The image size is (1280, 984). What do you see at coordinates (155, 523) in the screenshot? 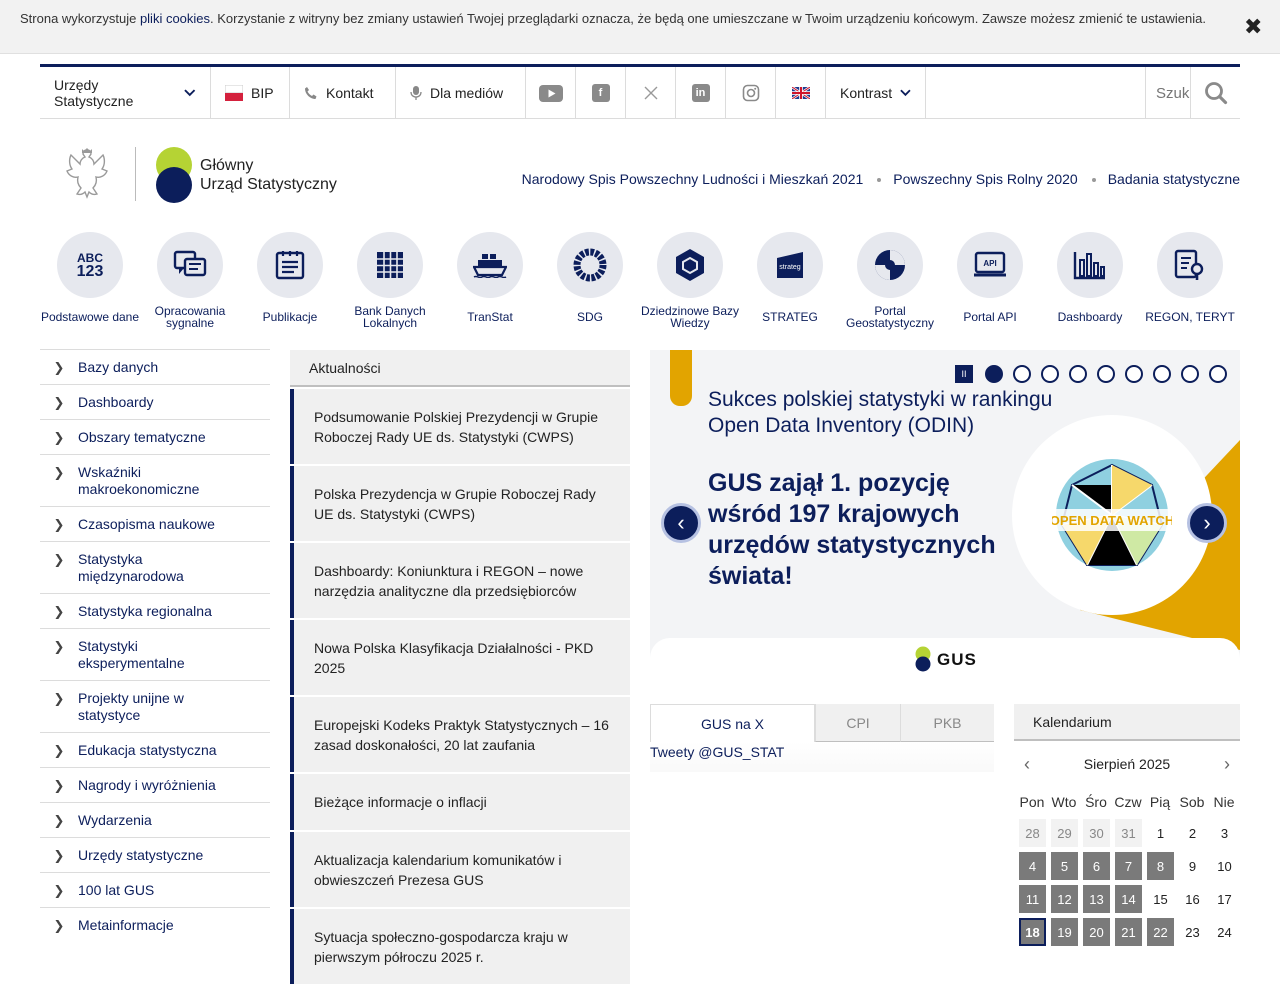
I see `sidebar-item: ❯ Czasopisma naukowe` at bounding box center [155, 523].